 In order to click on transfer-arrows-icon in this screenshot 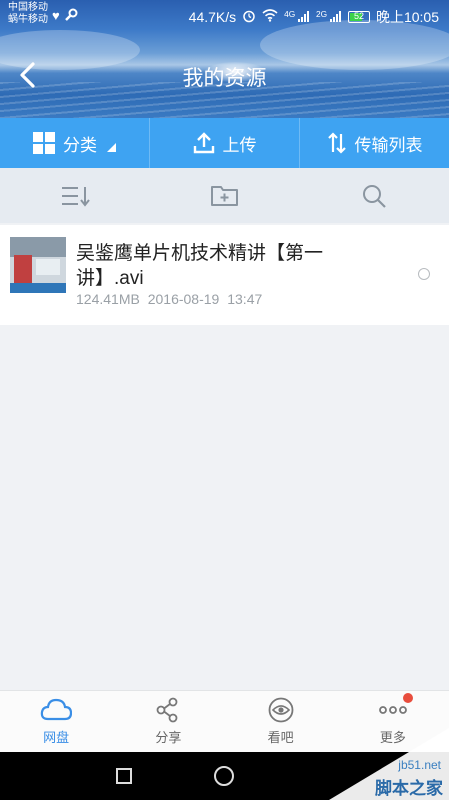, I will do `click(336, 143)`.